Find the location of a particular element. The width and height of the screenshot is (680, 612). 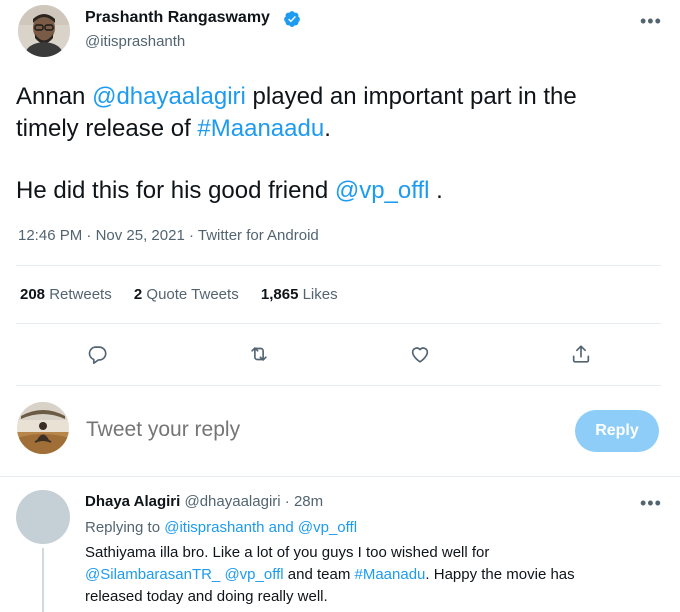

replying-and: and is located at coordinates (281, 527).